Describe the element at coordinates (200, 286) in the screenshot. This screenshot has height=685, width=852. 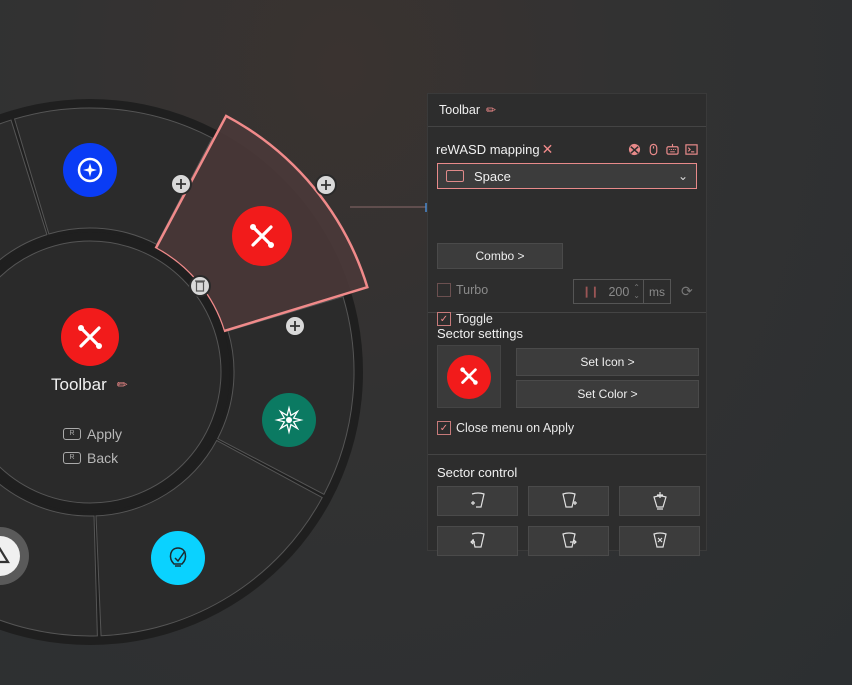
I see `delete-sector-trash-icon` at that location.